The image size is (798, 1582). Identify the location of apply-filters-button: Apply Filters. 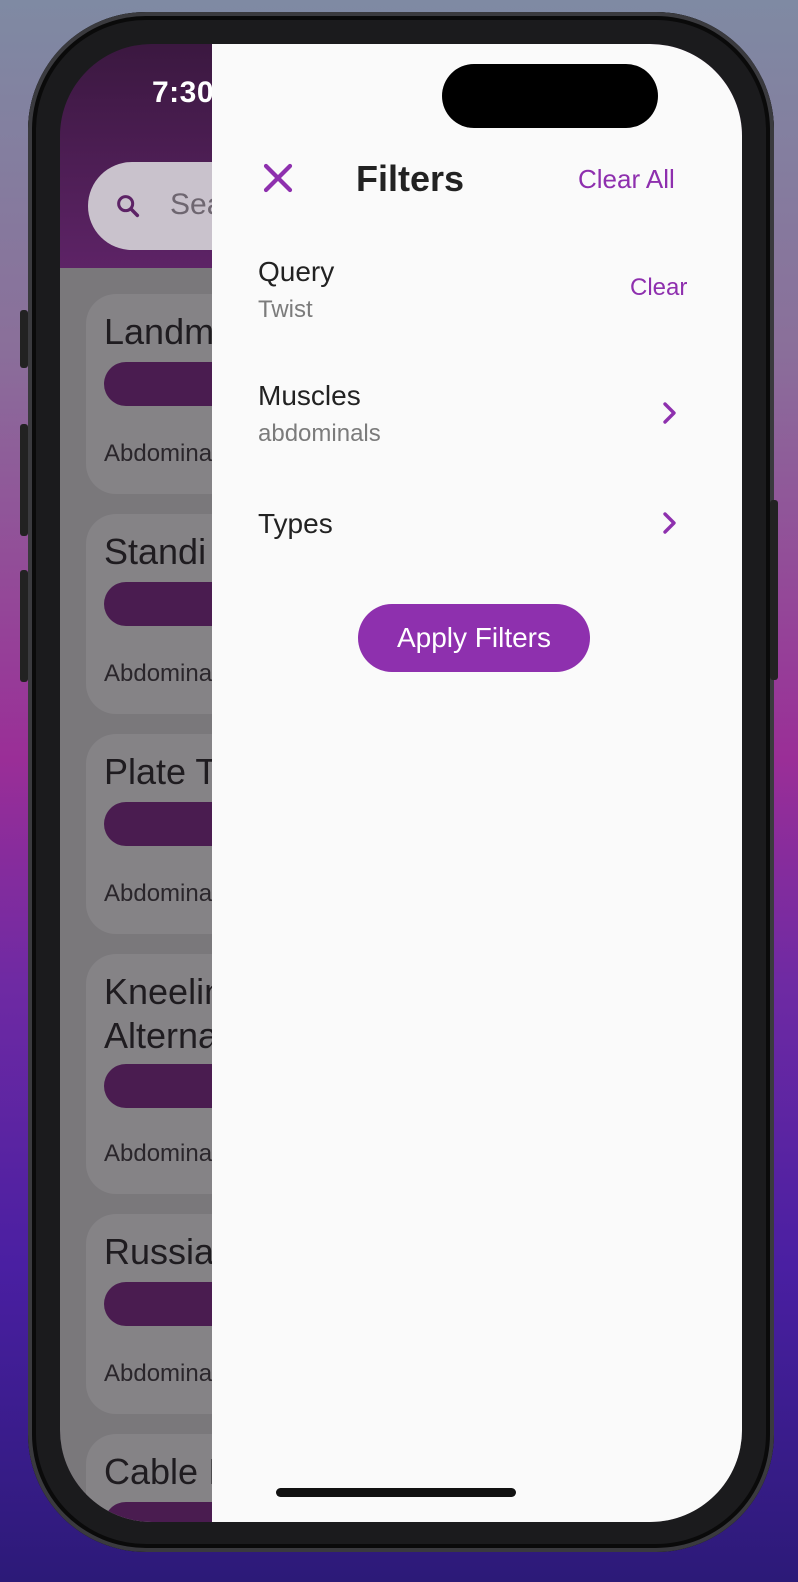
(474, 638).